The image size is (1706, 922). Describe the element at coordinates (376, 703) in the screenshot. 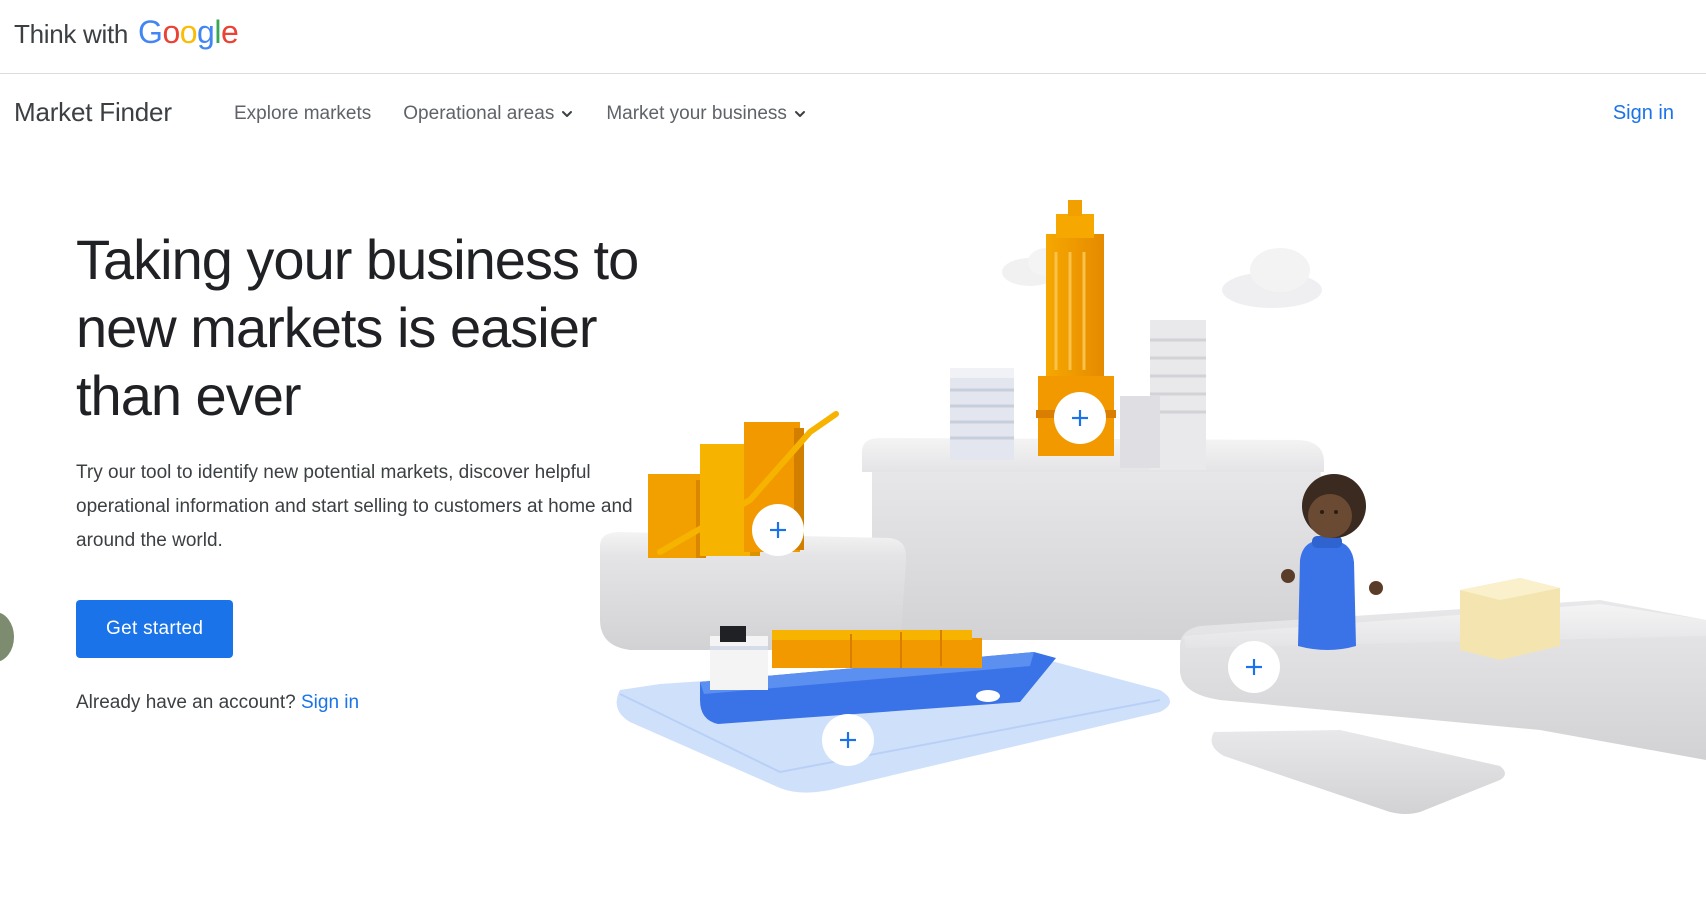

I see `account-prompt: Already have an account? Sign in` at that location.